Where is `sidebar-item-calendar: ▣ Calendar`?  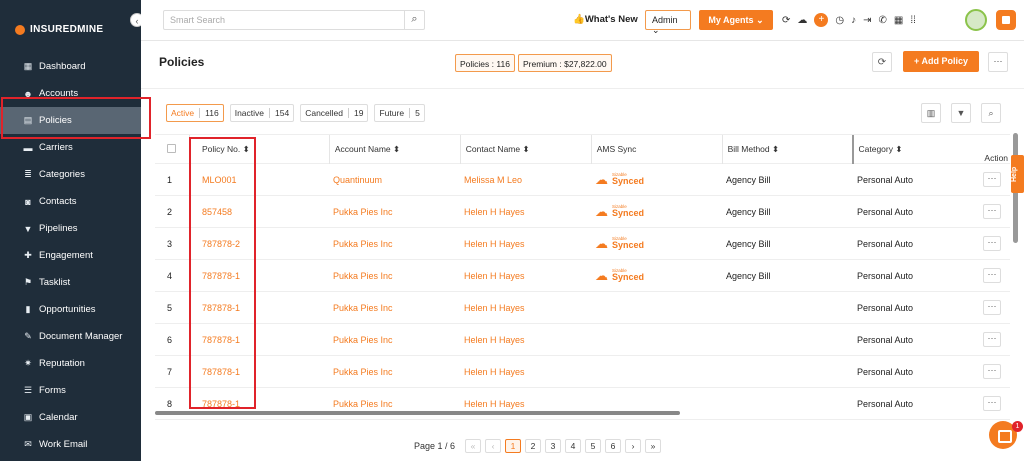
sidebar-item-calendar: ▣ Calendar is located at coordinates (70, 417).